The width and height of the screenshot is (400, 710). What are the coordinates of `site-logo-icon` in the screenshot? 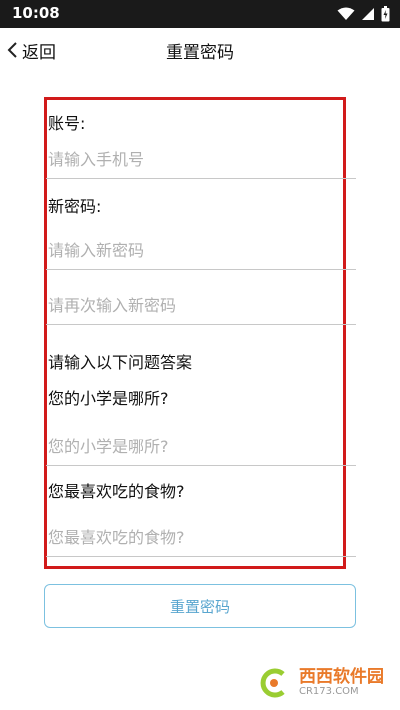 It's located at (272, 683).